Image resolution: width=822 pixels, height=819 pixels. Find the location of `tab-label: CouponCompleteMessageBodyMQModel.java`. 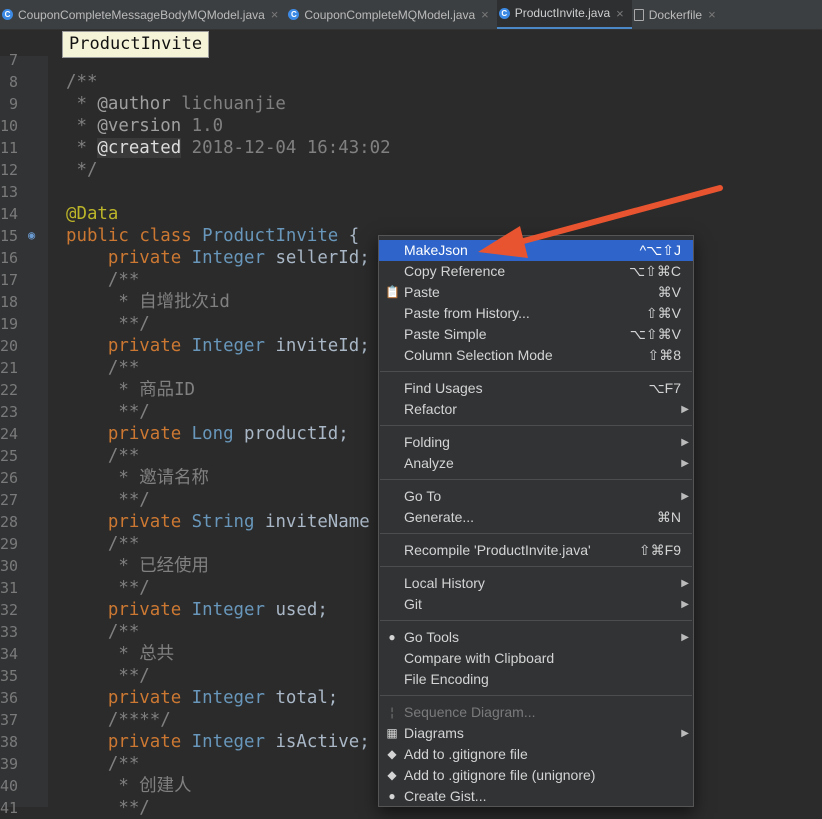

tab-label: CouponCompleteMessageBodyMQModel.java is located at coordinates (141, 14).